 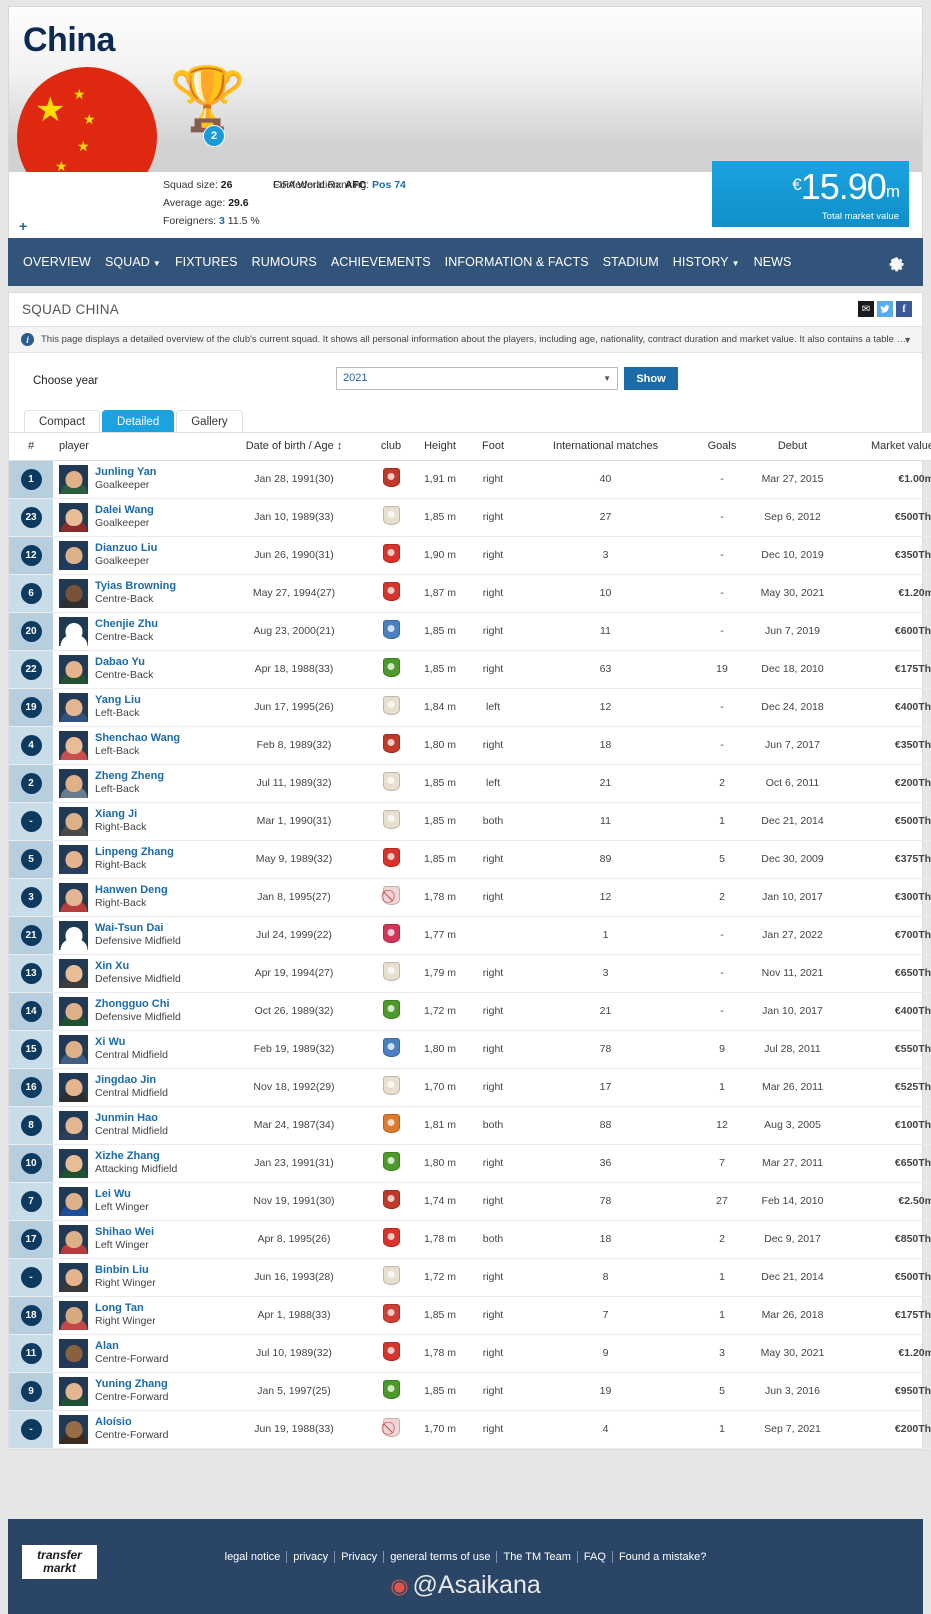 I want to click on player-name: Jingdao Jin, so click(x=131, y=1080).